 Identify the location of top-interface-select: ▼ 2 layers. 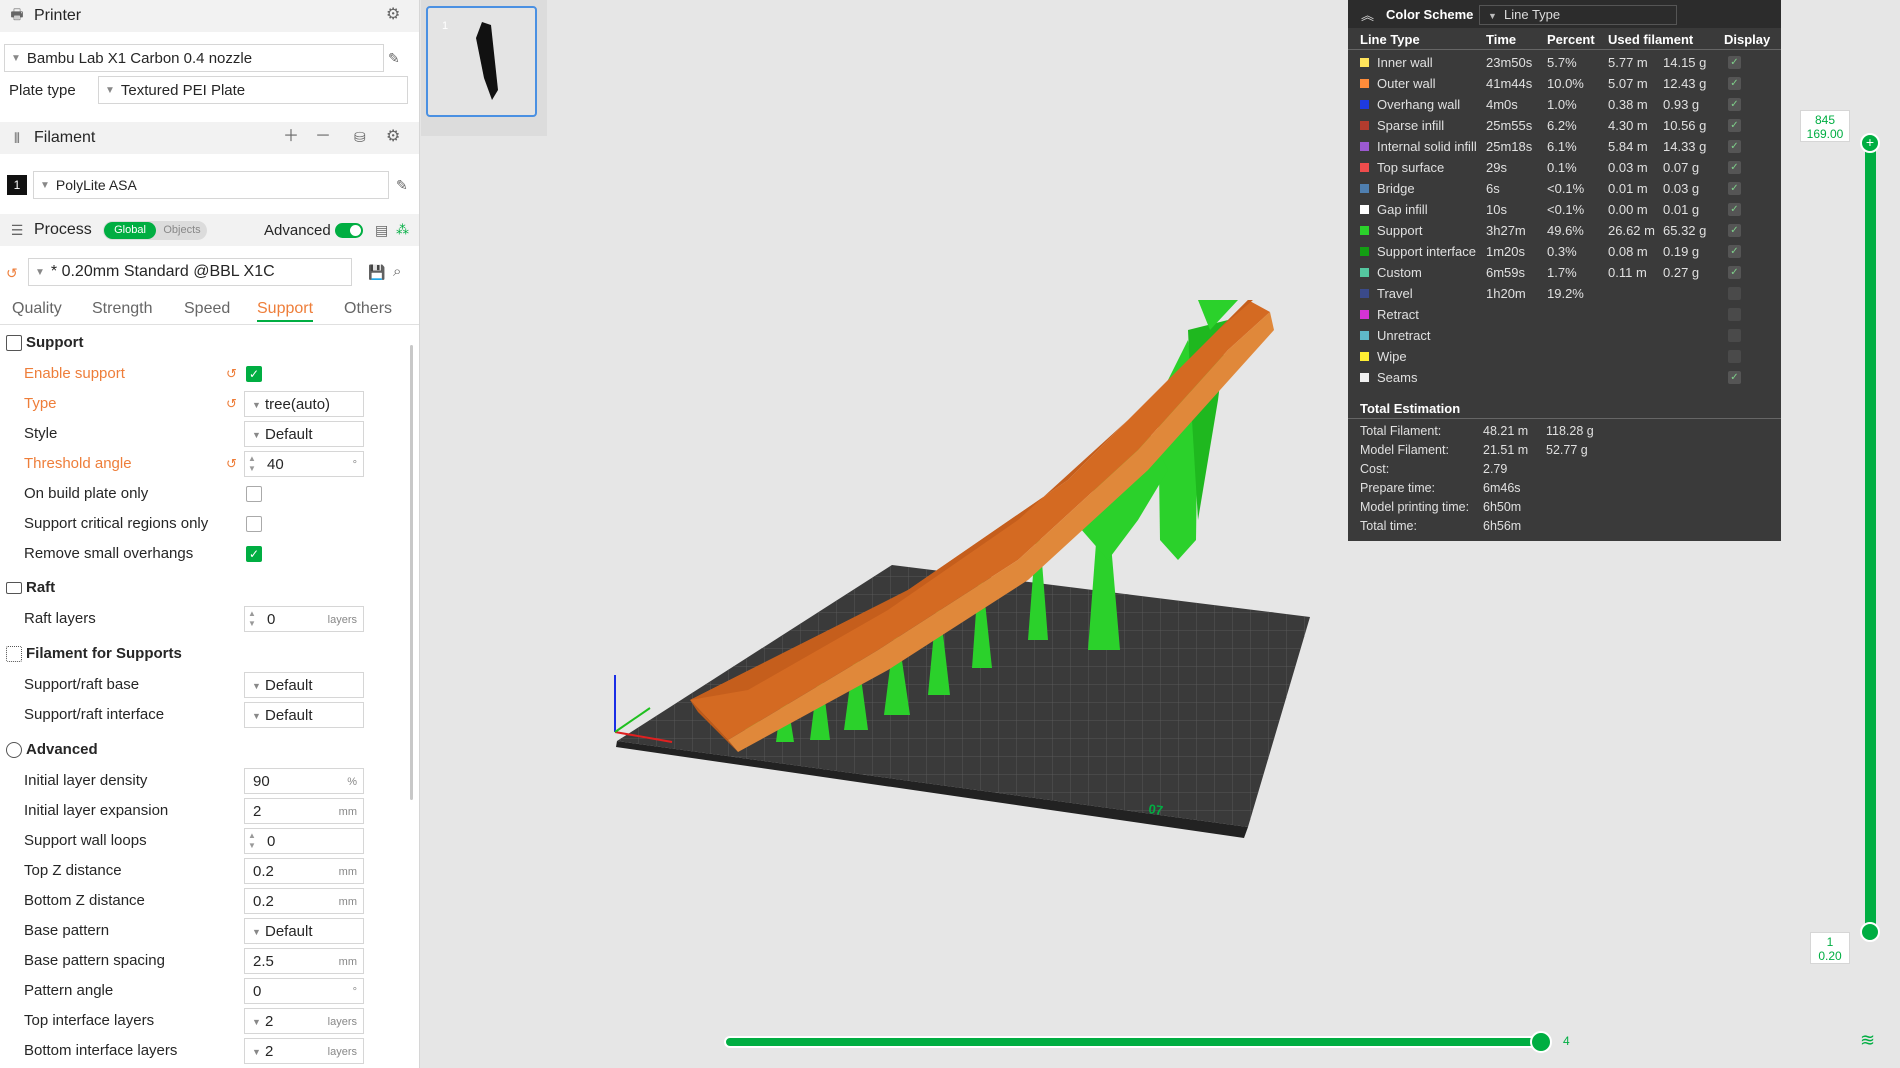
(304, 1021).